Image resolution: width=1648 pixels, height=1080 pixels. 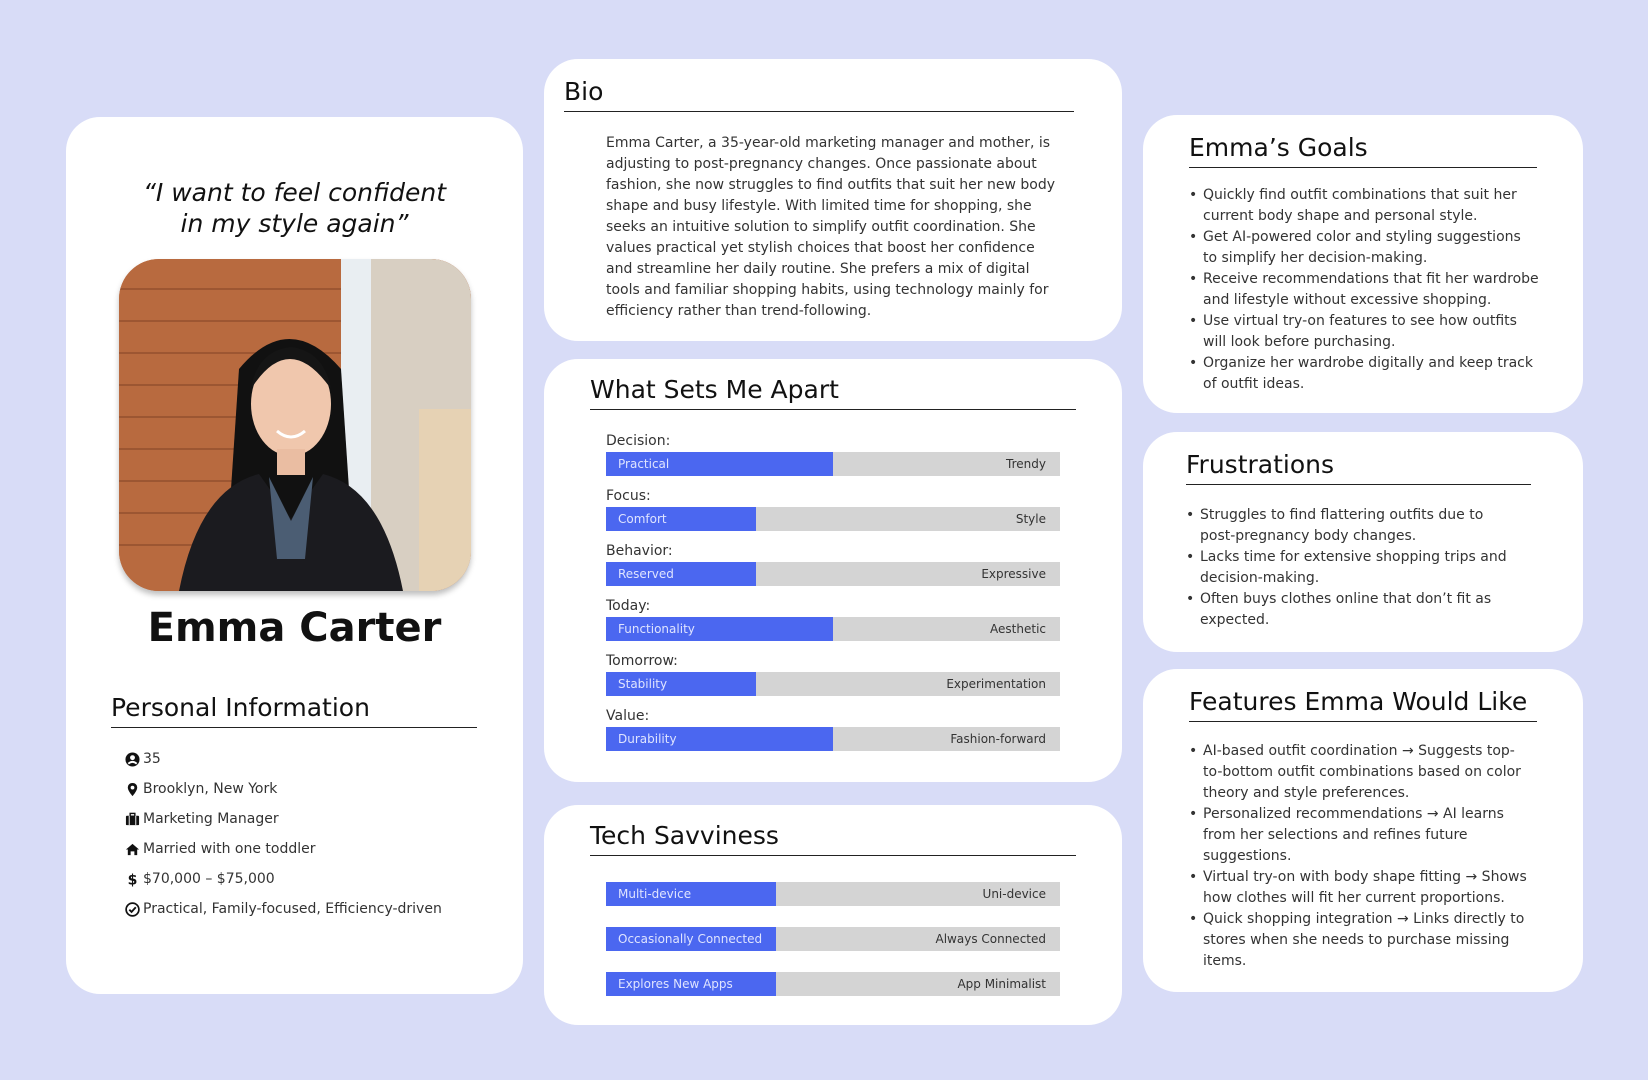 I want to click on trait-right-label: Trendy, so click(x=1026, y=464).